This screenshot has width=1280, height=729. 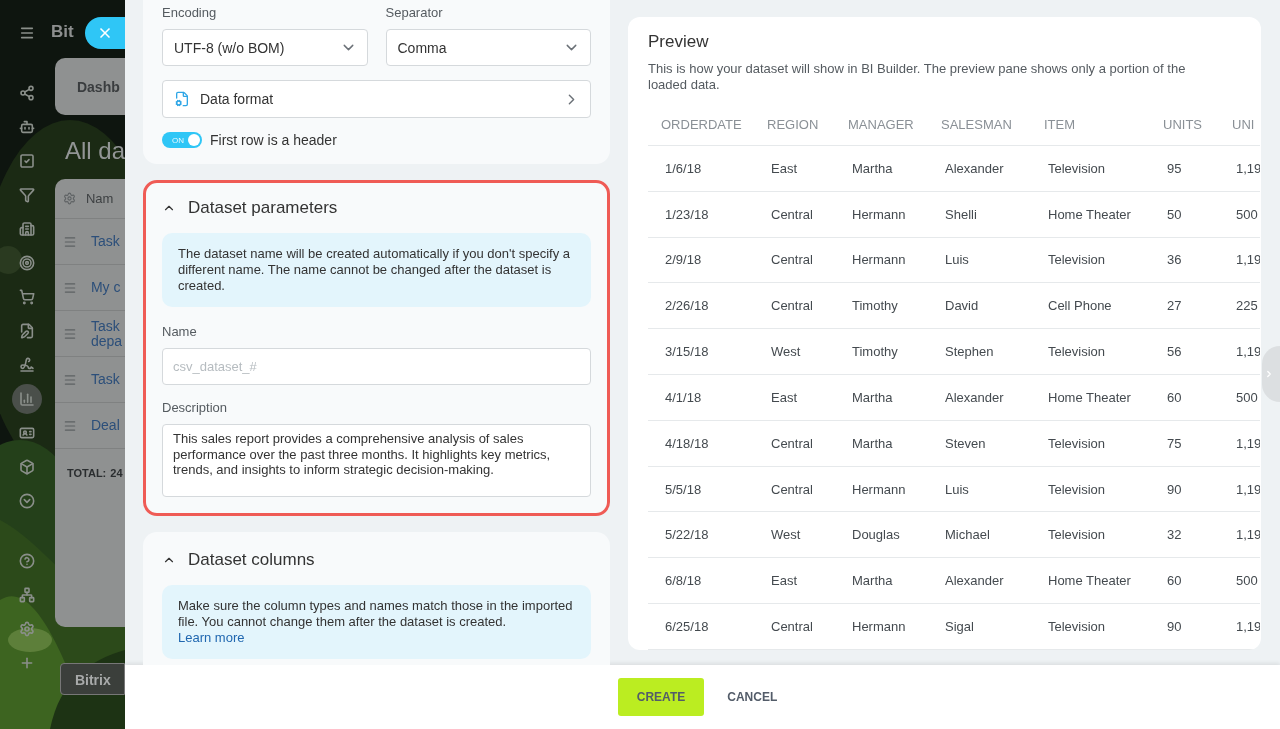 What do you see at coordinates (1174, 168) in the screenshot?
I see `table-cell-text: 95` at bounding box center [1174, 168].